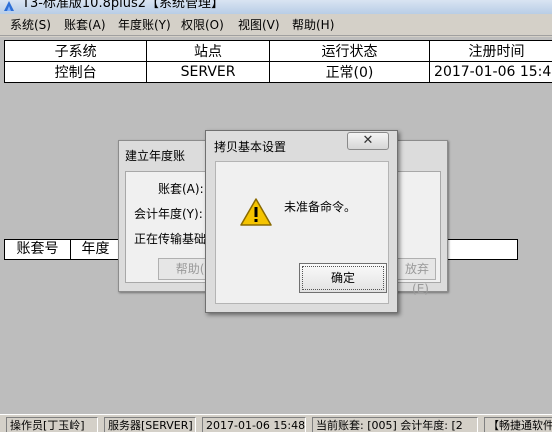 The image size is (552, 432). I want to click on modal-title: 拷贝基本设置, so click(250, 147).